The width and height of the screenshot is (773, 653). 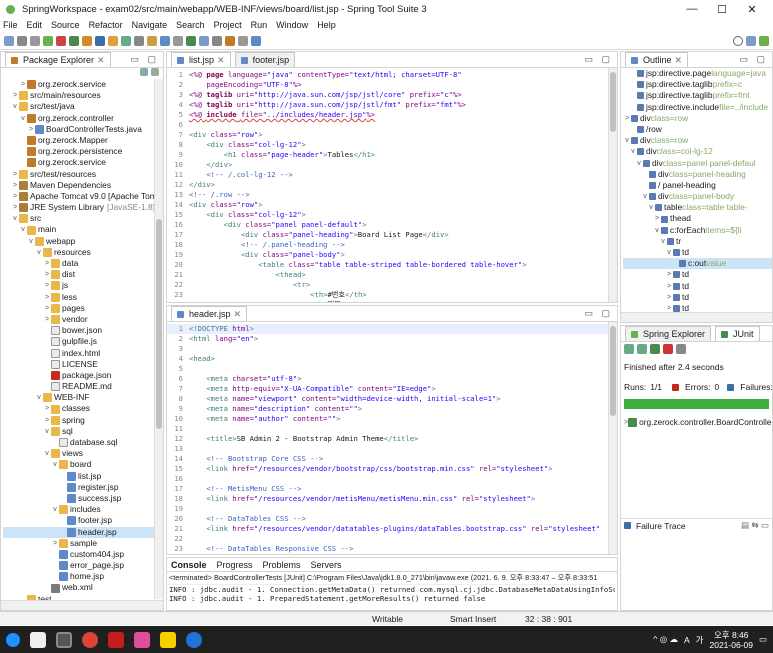 What do you see at coordinates (326, 25) in the screenshot?
I see `menu-help: Help` at bounding box center [326, 25].